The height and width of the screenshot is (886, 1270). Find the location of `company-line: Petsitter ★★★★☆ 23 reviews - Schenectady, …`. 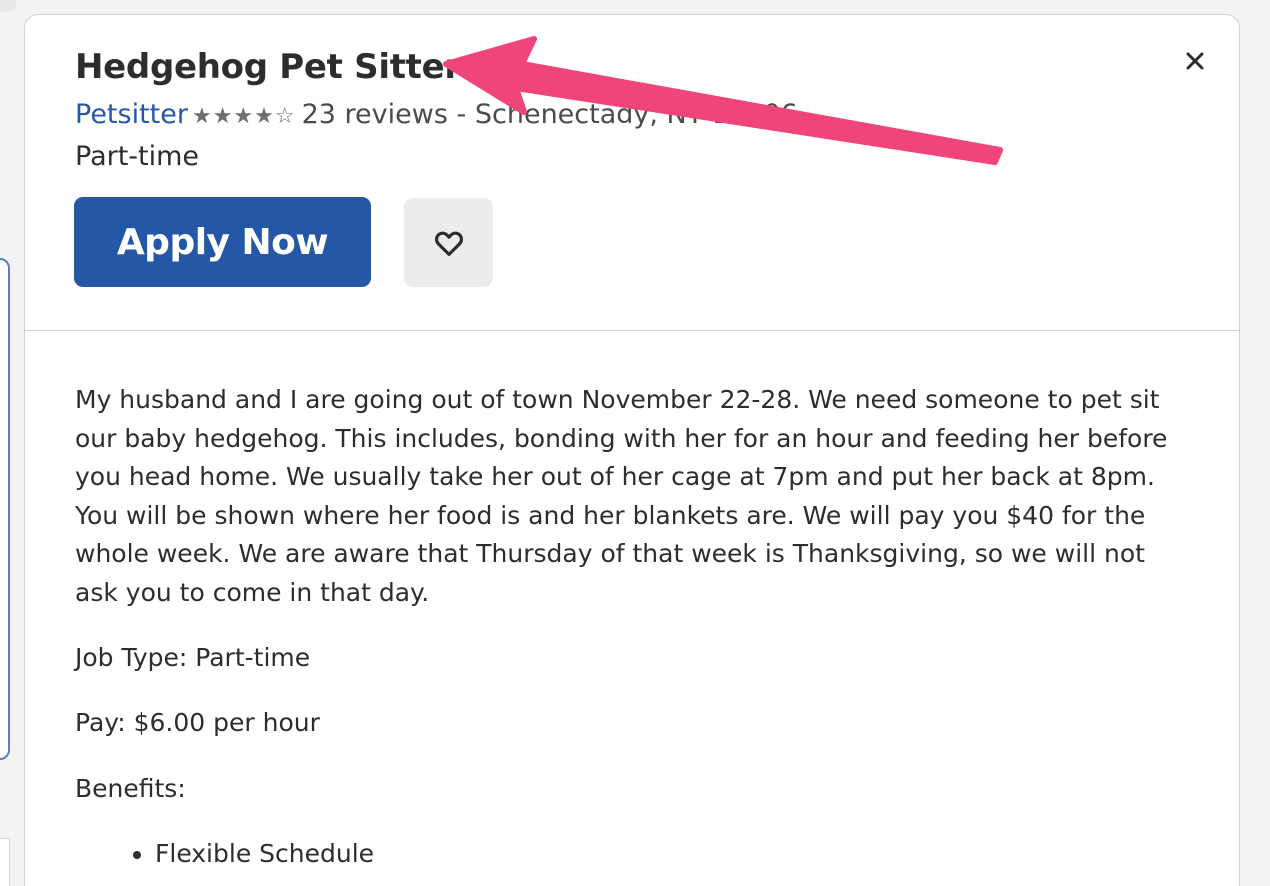

company-line: Petsitter ★★★★☆ 23 reviews - Schenectady, … is located at coordinates (436, 114).